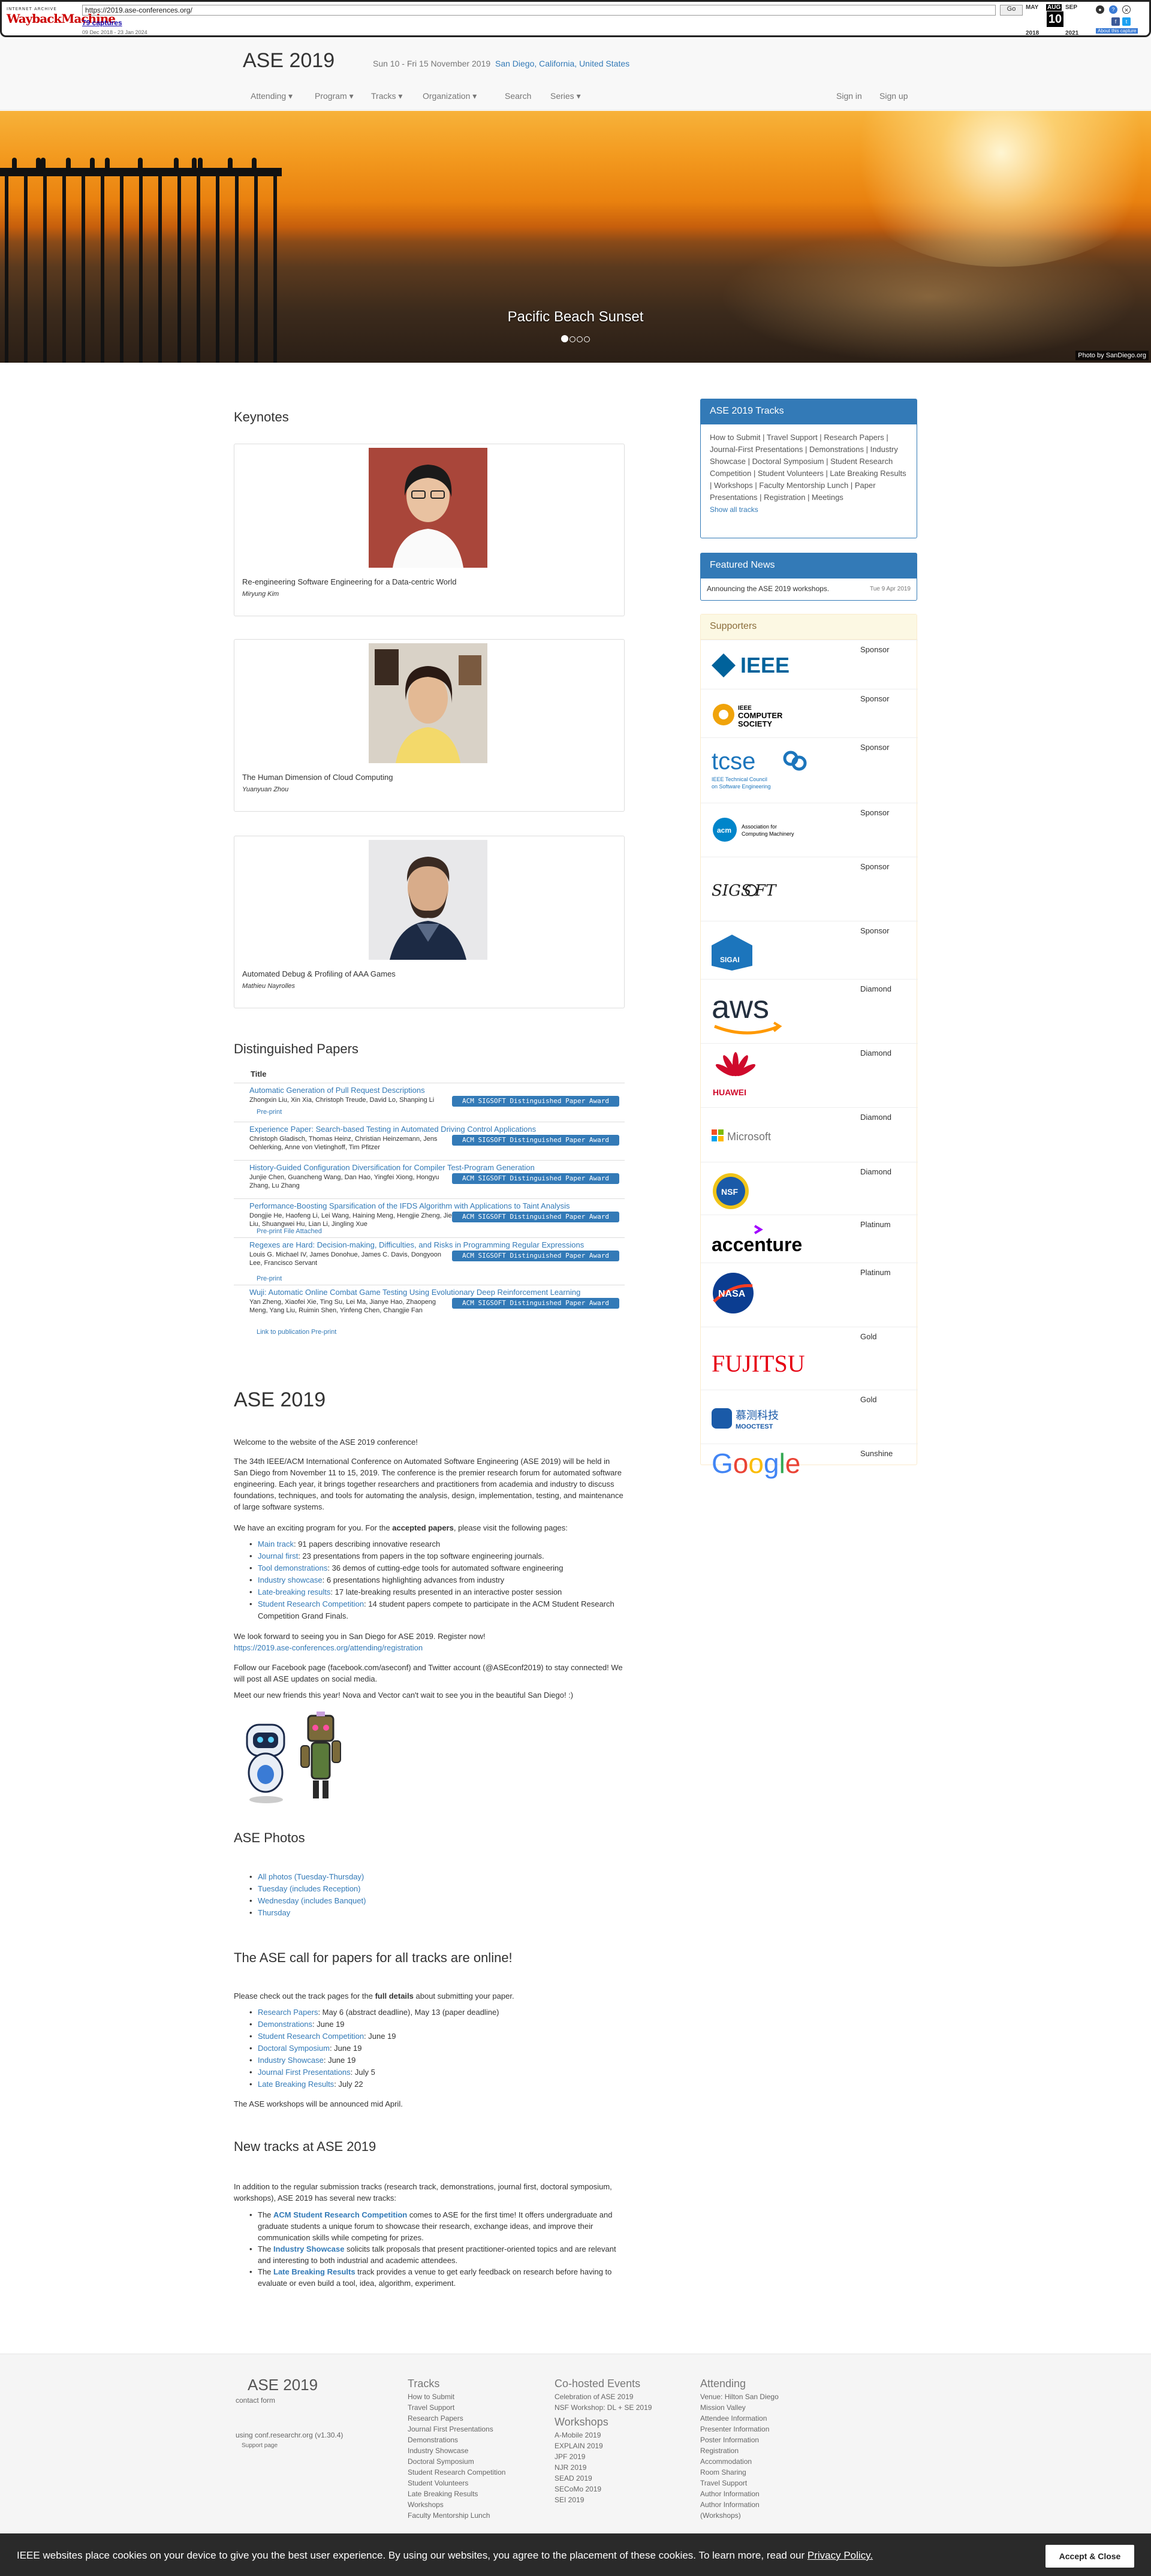 This screenshot has height=2576, width=1151. What do you see at coordinates (296, 2085) in the screenshot?
I see `track-link: Late Breaking Results` at bounding box center [296, 2085].